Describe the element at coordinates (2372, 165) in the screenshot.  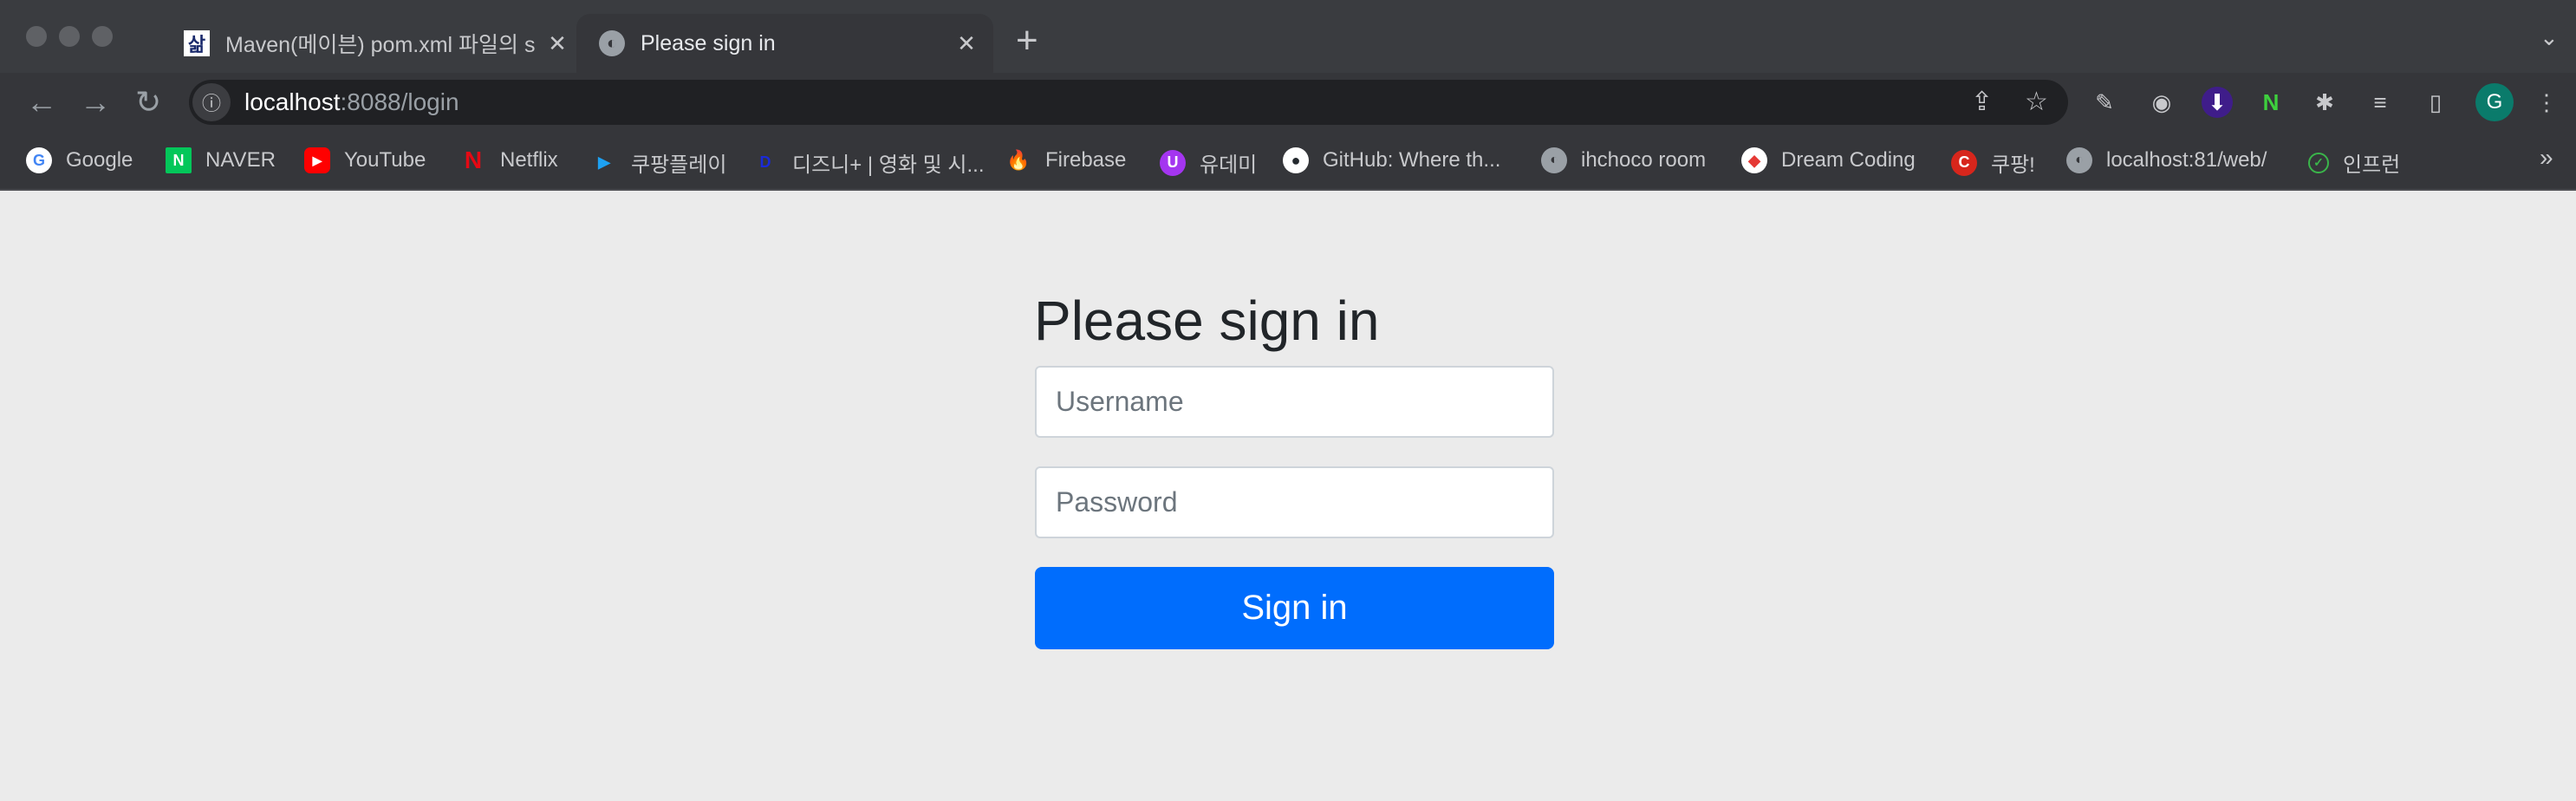
I see `bookmark-label: 인프런` at that location.